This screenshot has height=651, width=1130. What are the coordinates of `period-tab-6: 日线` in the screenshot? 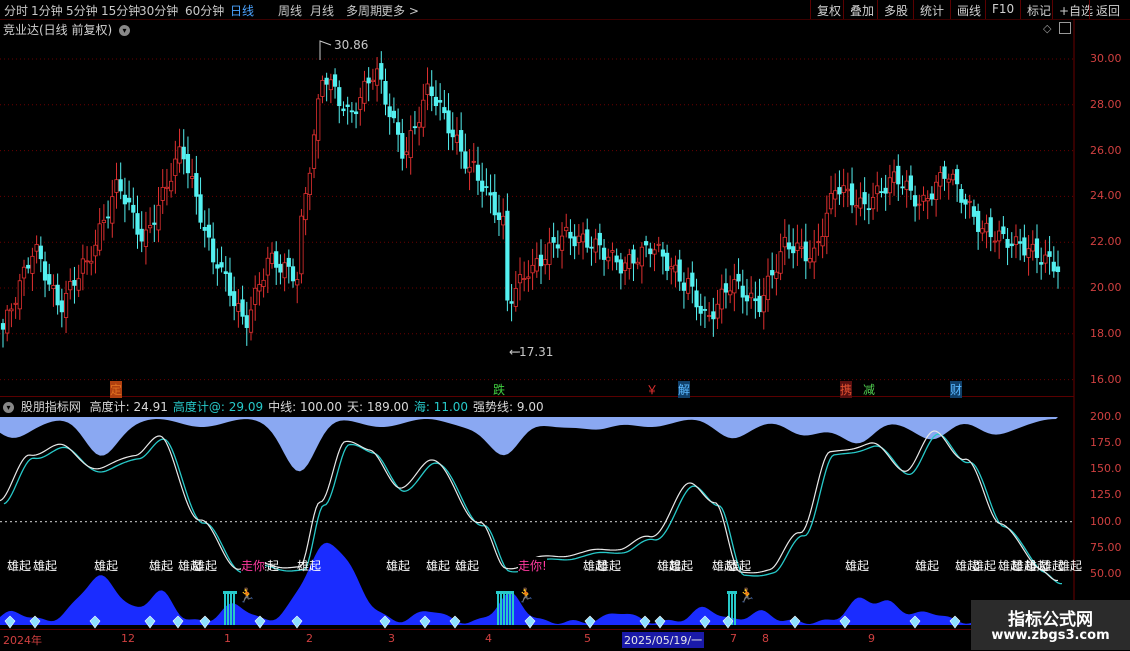 It's located at (242, 10).